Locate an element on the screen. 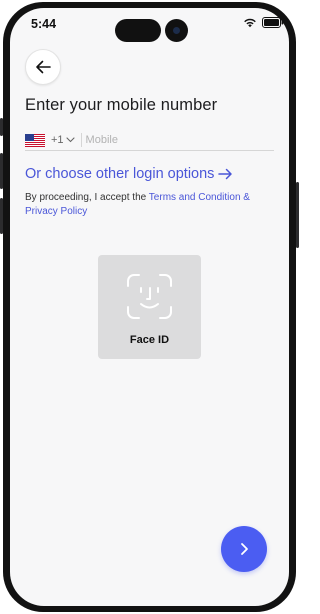 The height and width of the screenshot is (614, 320). status-icons is located at coordinates (260, 22).